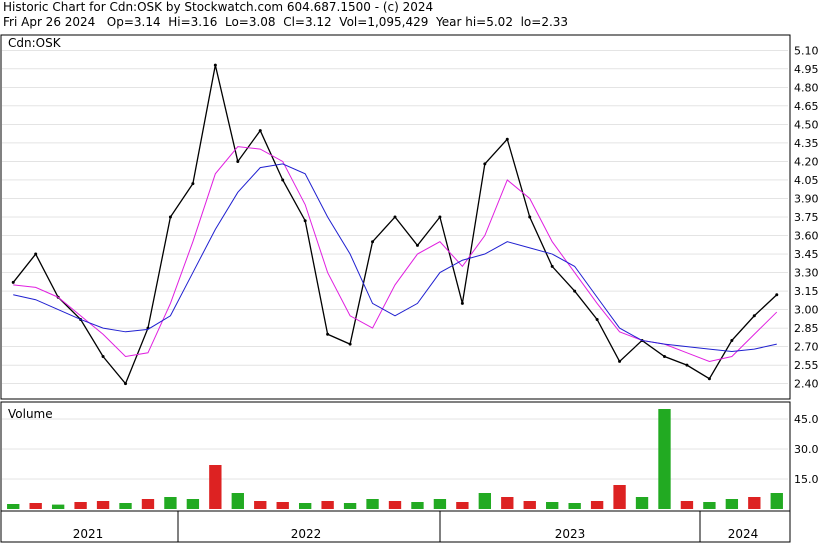  Describe the element at coordinates (806, 236) in the screenshot. I see `price-tick-label: 3.60` at that location.